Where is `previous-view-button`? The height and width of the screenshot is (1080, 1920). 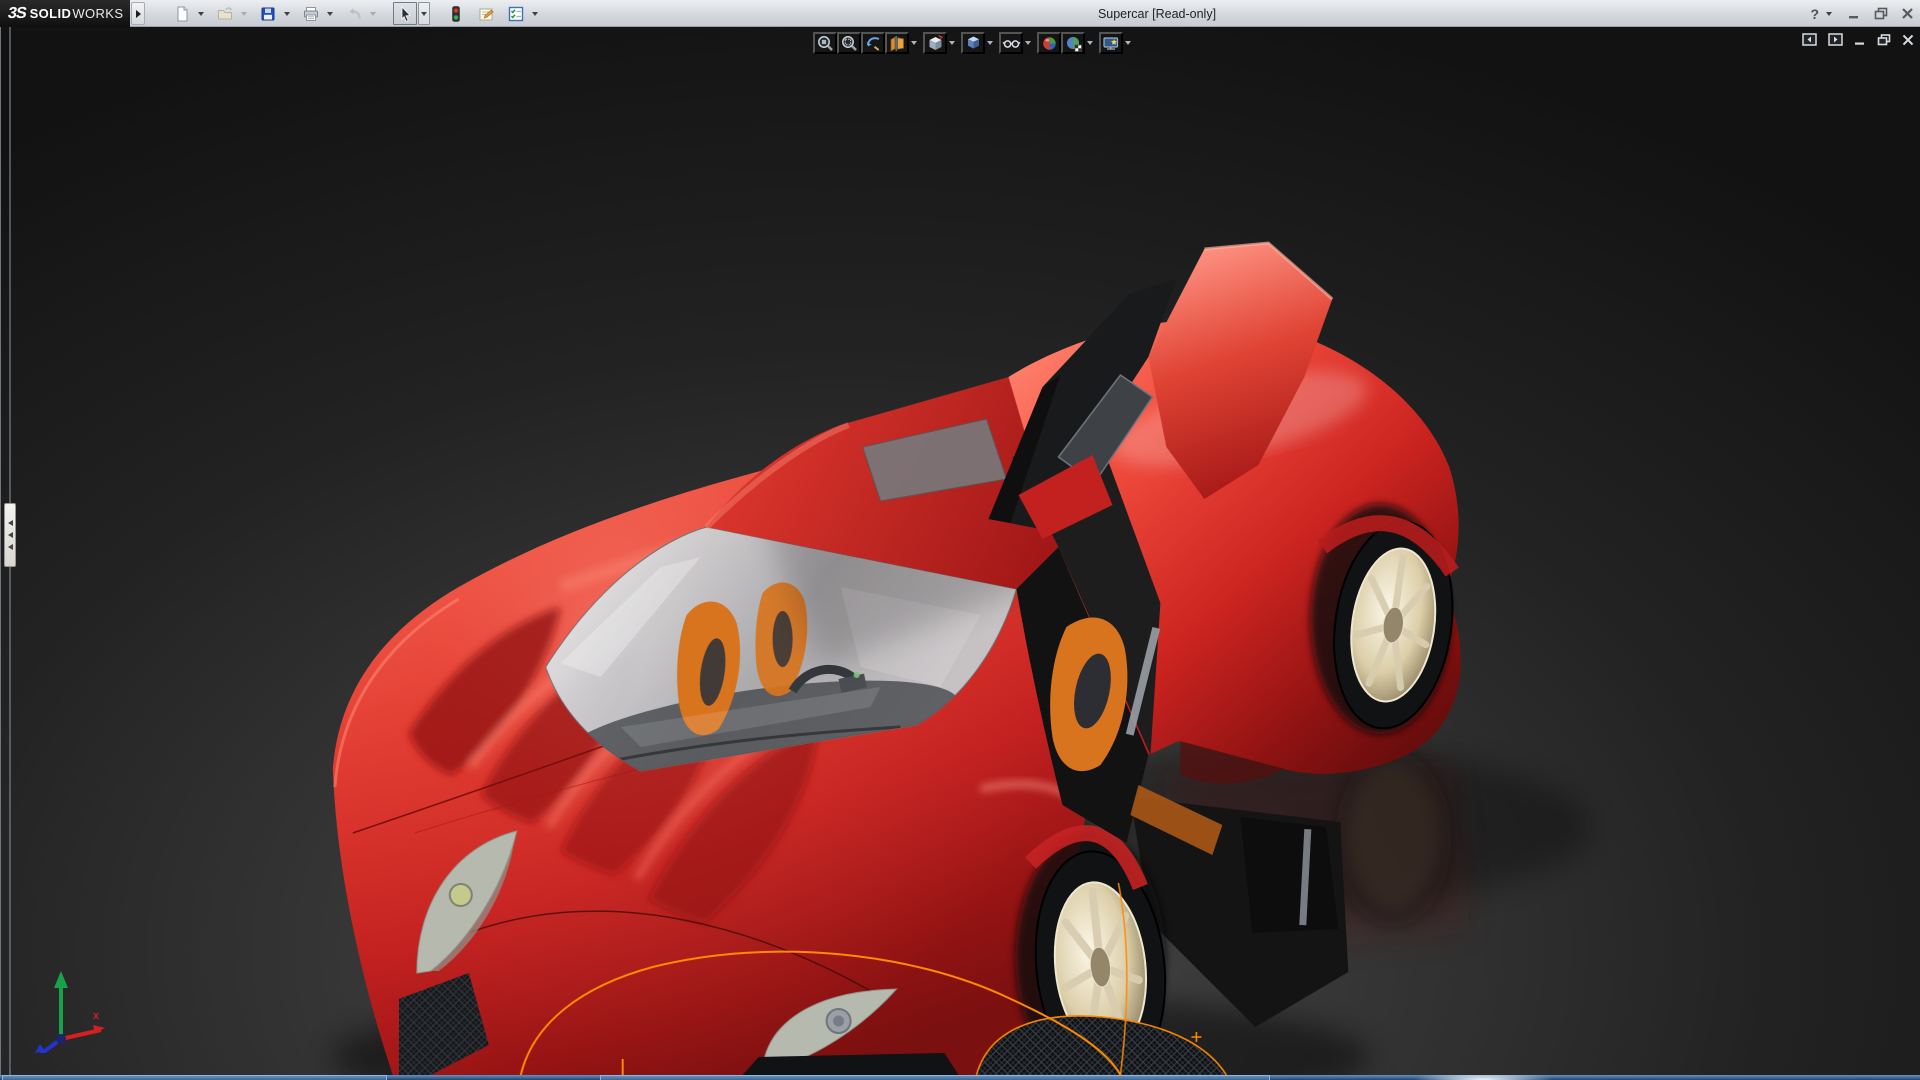
previous-view-button is located at coordinates (873, 43).